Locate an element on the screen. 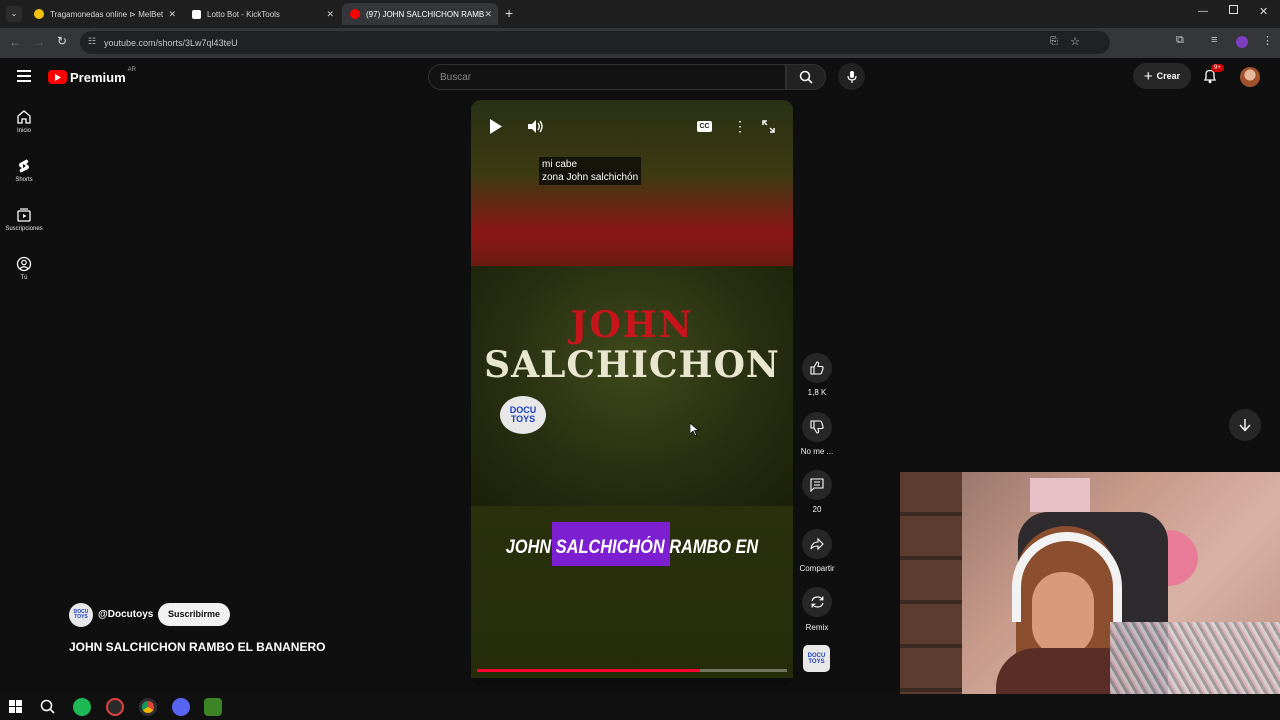 The image size is (1280, 720). browser-tab-2: Lotto Bot - KickTools ✕ is located at coordinates (262, 14).